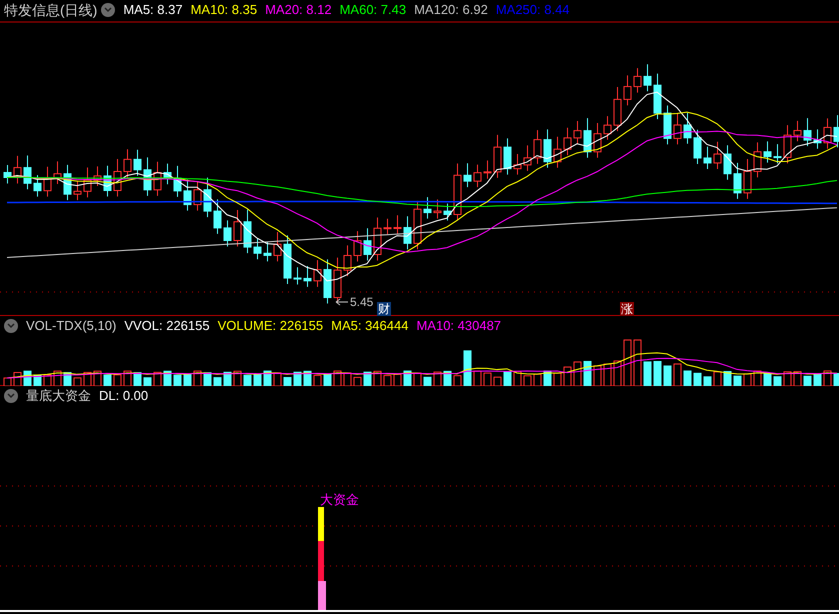 The height and width of the screenshot is (614, 839). Describe the element at coordinates (533, 10) in the screenshot. I see `indicator-value: MA250: 8.44` at that location.